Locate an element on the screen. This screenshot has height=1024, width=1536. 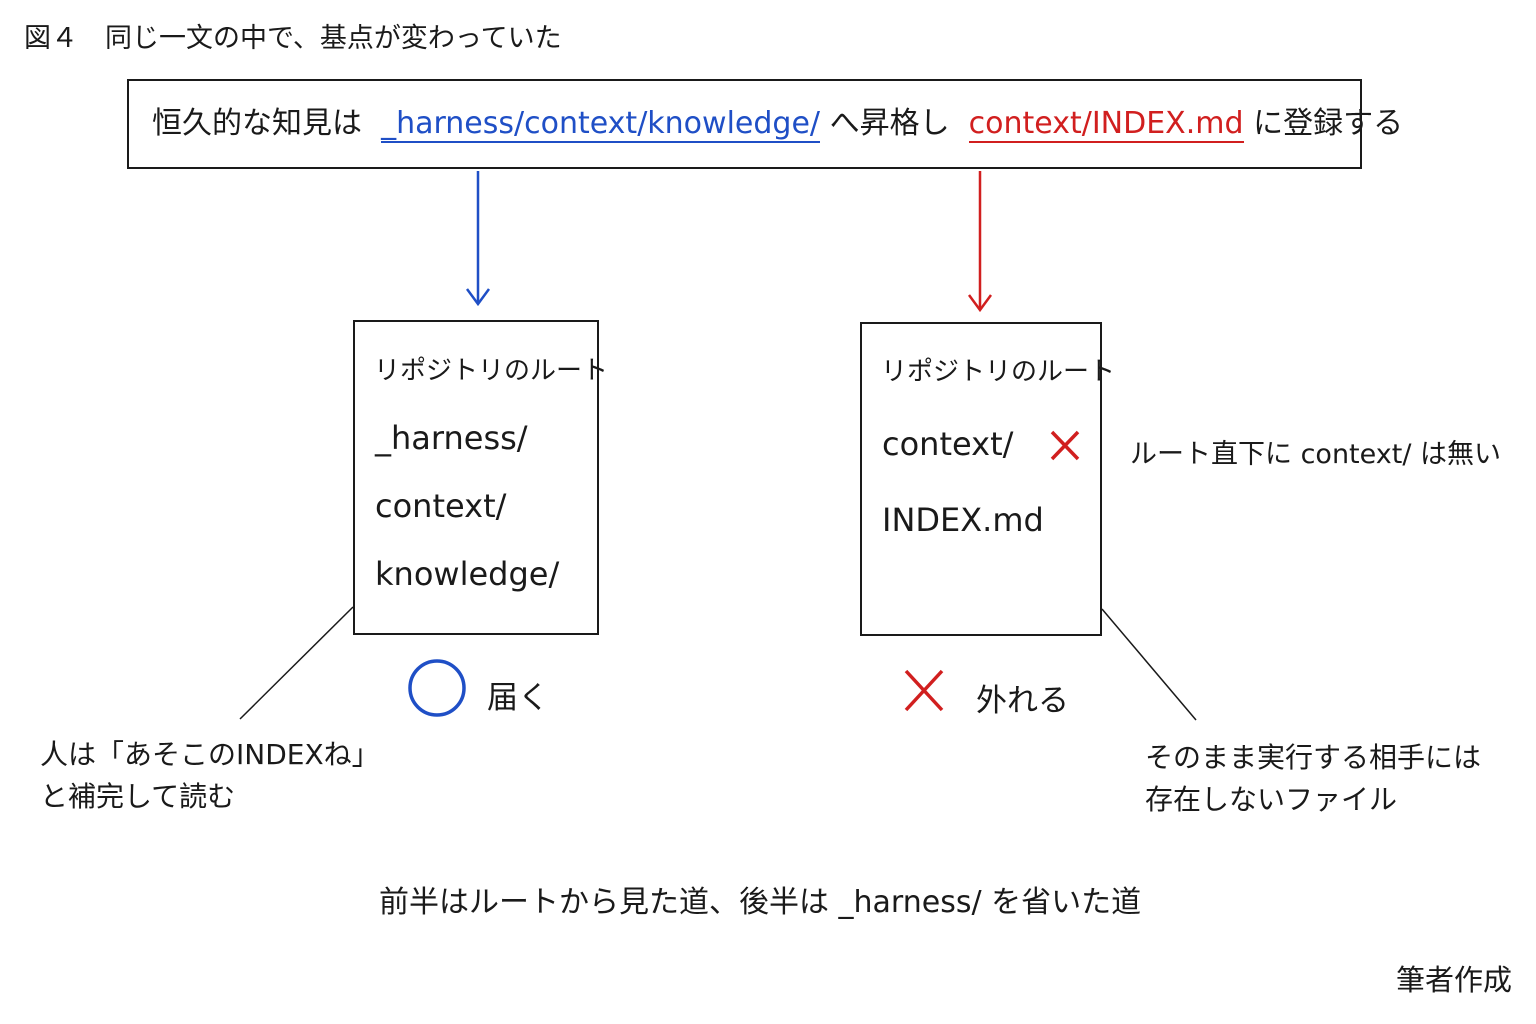
right-leader-line is located at coordinates (1149, 664).